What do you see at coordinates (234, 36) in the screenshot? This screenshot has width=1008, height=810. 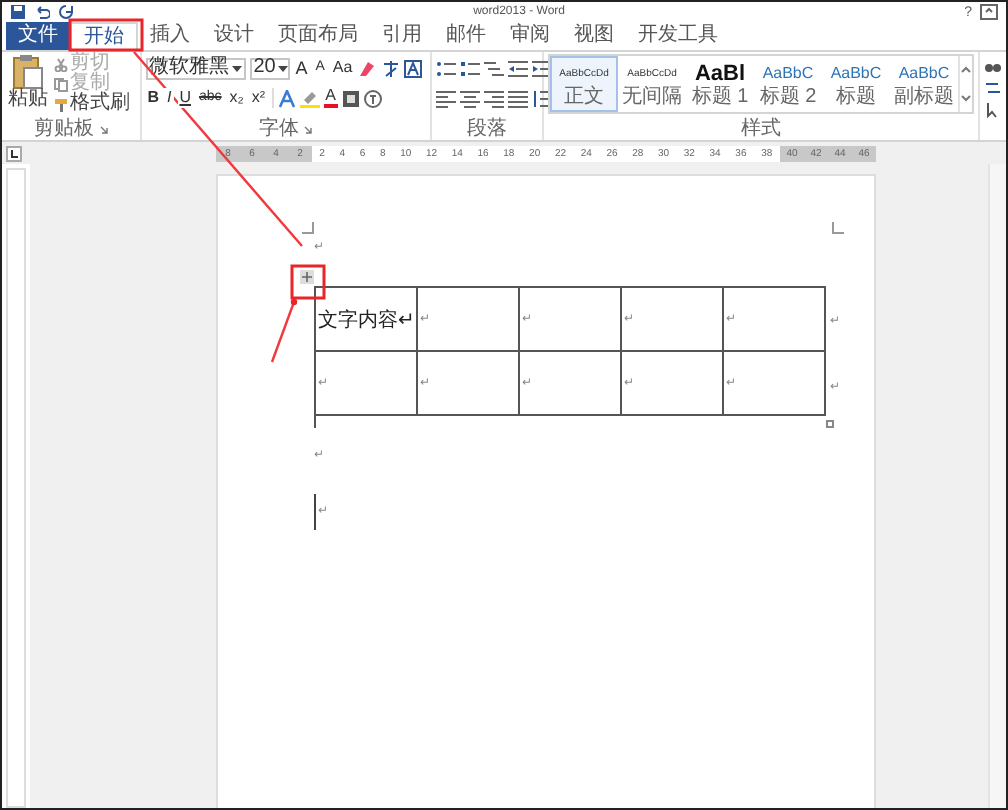 I see `ribbon-tab: 设计` at bounding box center [234, 36].